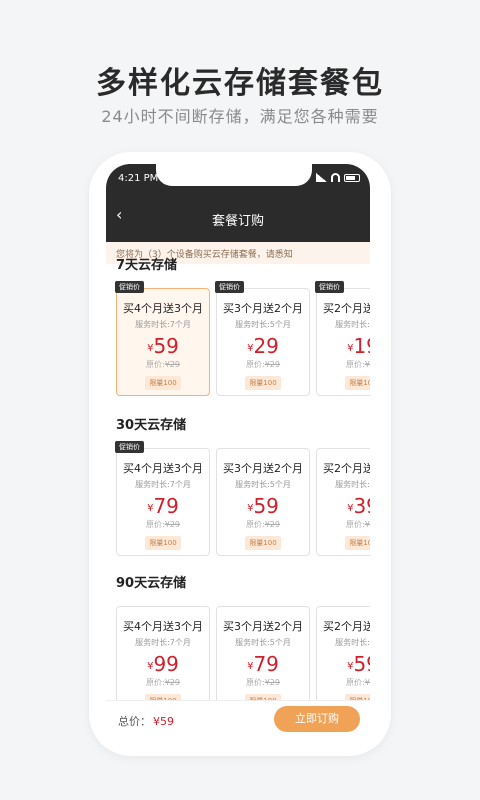 This screenshot has height=800, width=480. What do you see at coordinates (321, 177) in the screenshot?
I see `signal-icon` at bounding box center [321, 177].